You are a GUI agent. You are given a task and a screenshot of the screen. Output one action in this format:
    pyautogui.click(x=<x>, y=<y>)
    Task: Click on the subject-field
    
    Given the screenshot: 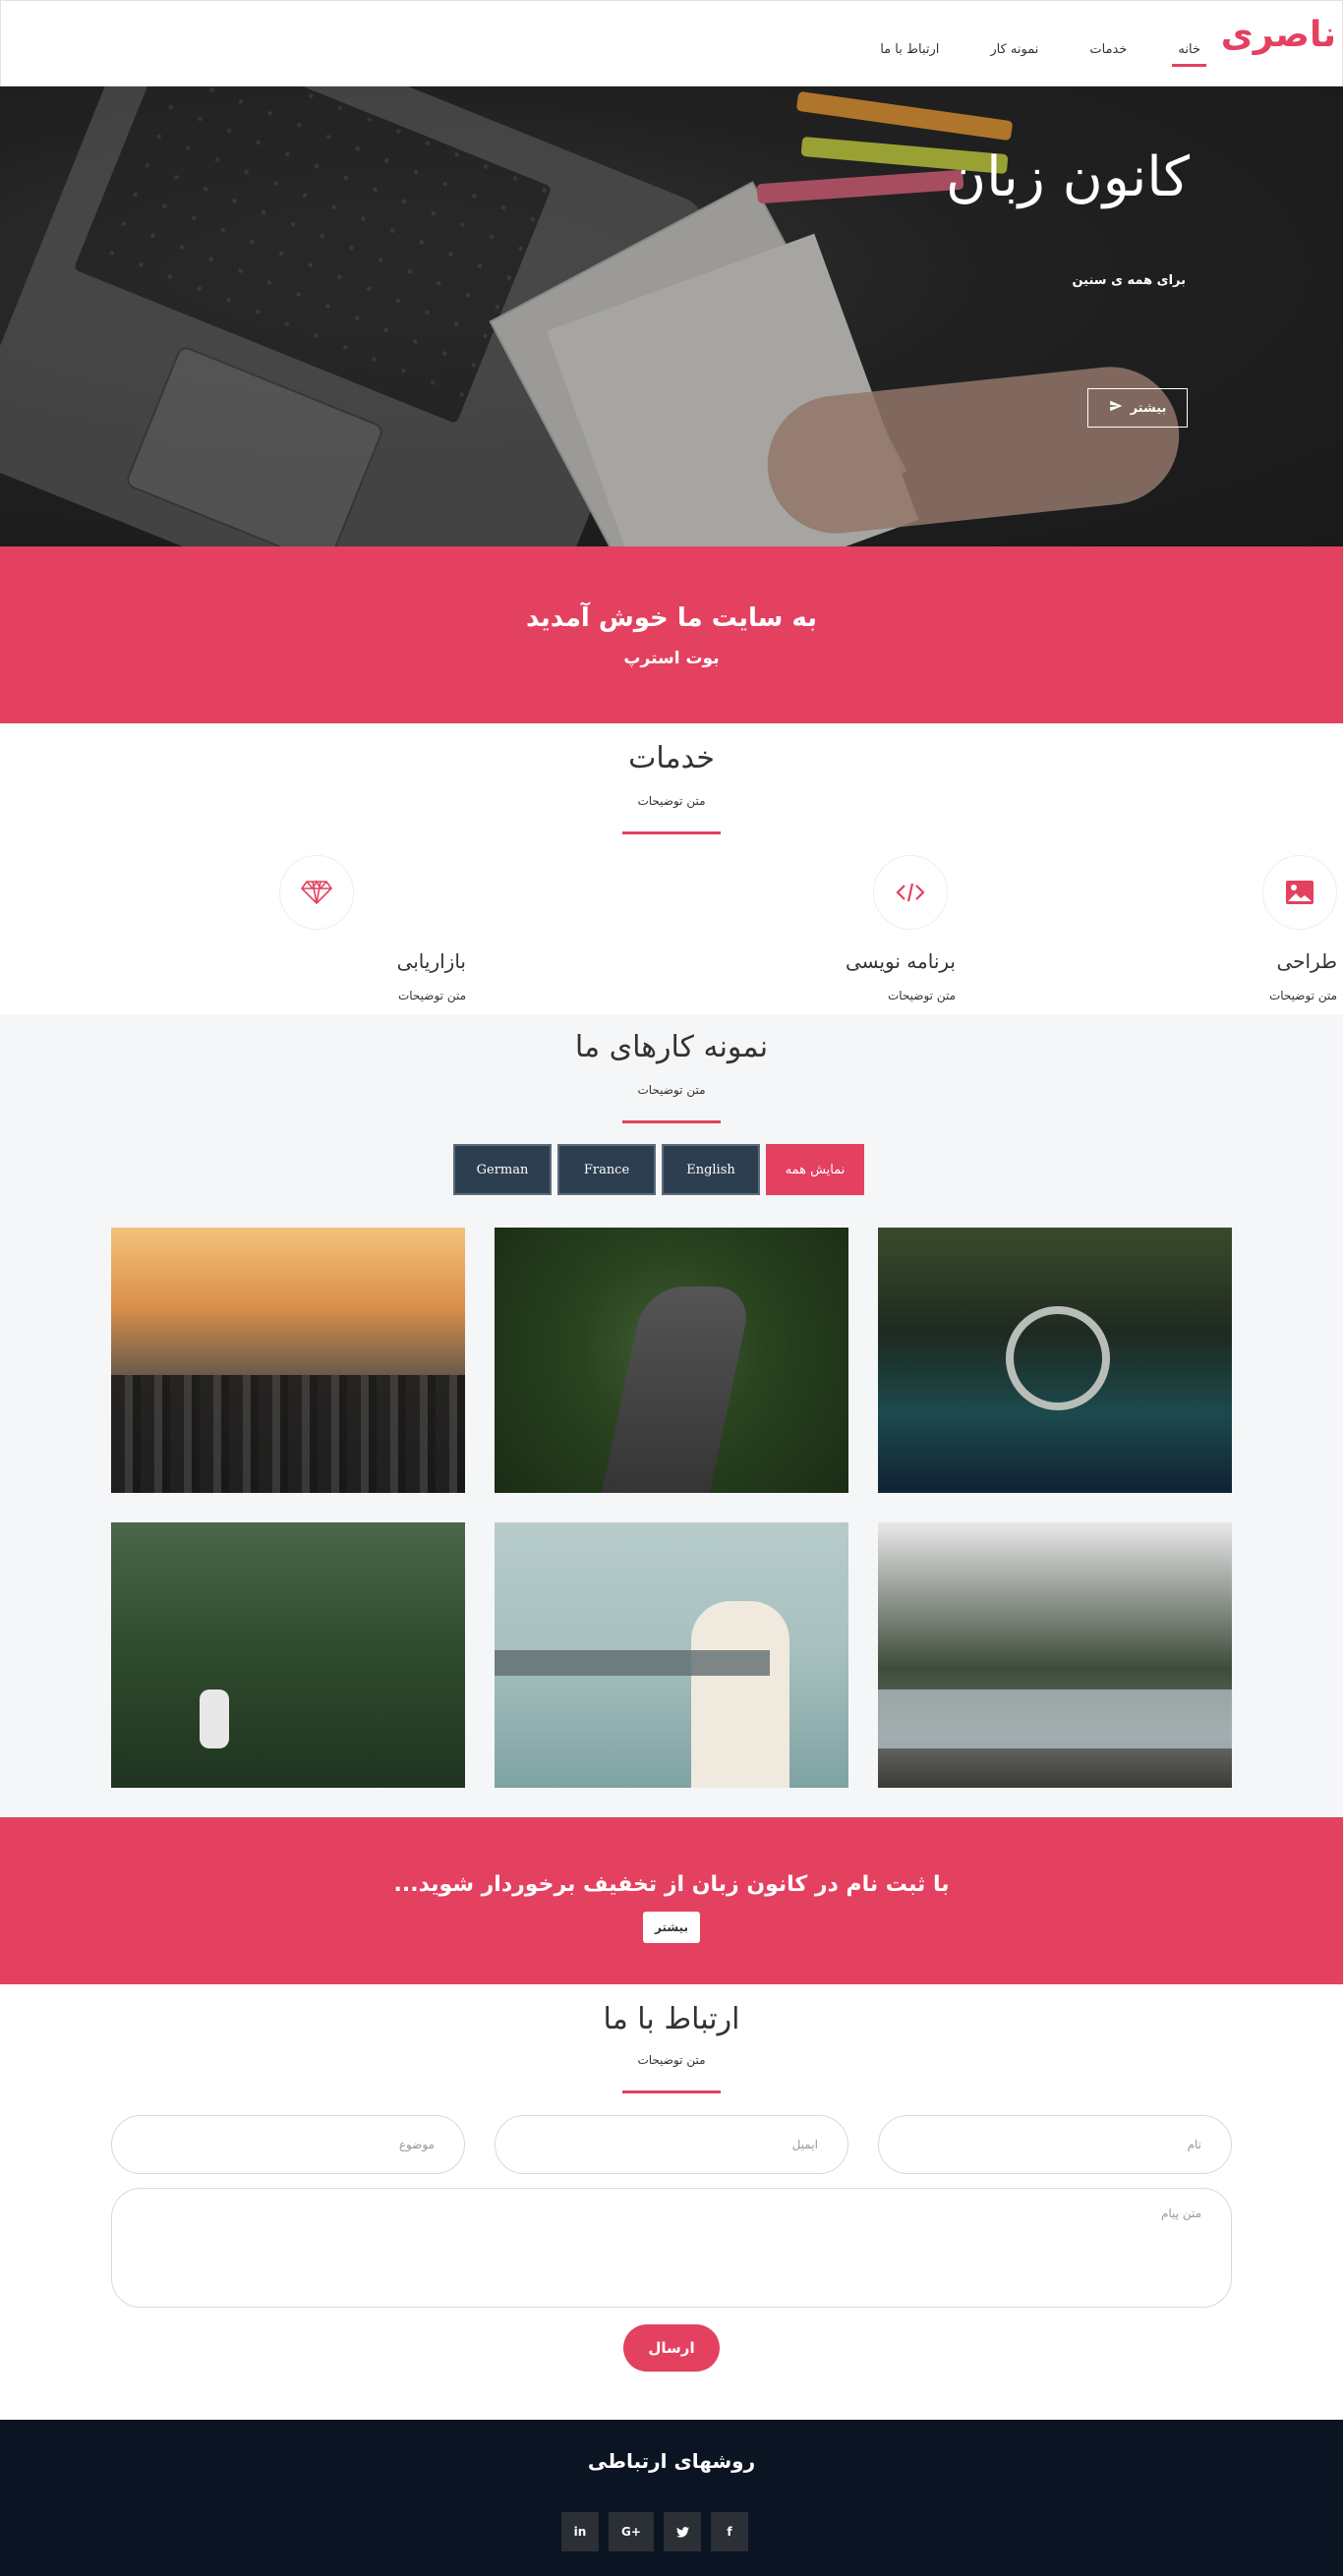 What is the action you would take?
    pyautogui.click(x=288, y=2145)
    